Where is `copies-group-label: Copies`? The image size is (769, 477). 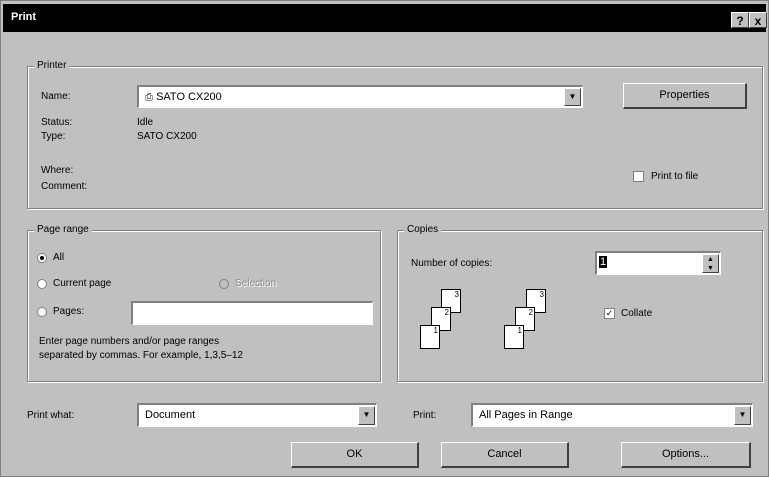
copies-group-label: Copies is located at coordinates (423, 229).